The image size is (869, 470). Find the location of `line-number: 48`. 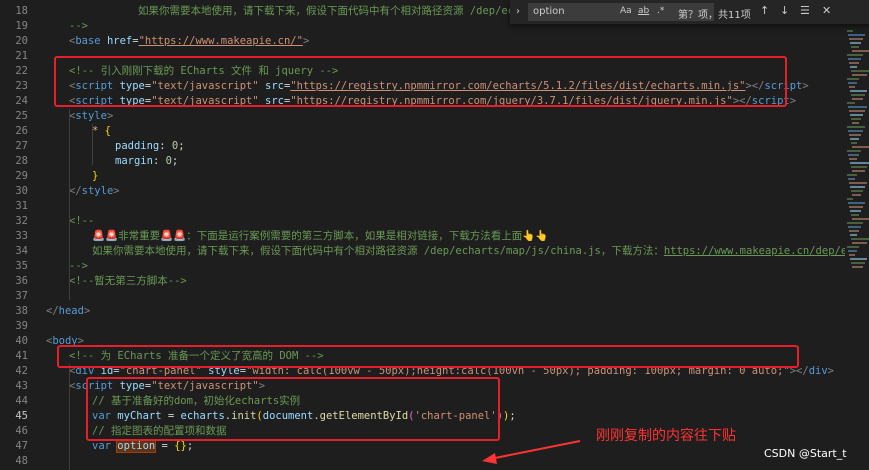

line-number: 48 is located at coordinates (21, 461).